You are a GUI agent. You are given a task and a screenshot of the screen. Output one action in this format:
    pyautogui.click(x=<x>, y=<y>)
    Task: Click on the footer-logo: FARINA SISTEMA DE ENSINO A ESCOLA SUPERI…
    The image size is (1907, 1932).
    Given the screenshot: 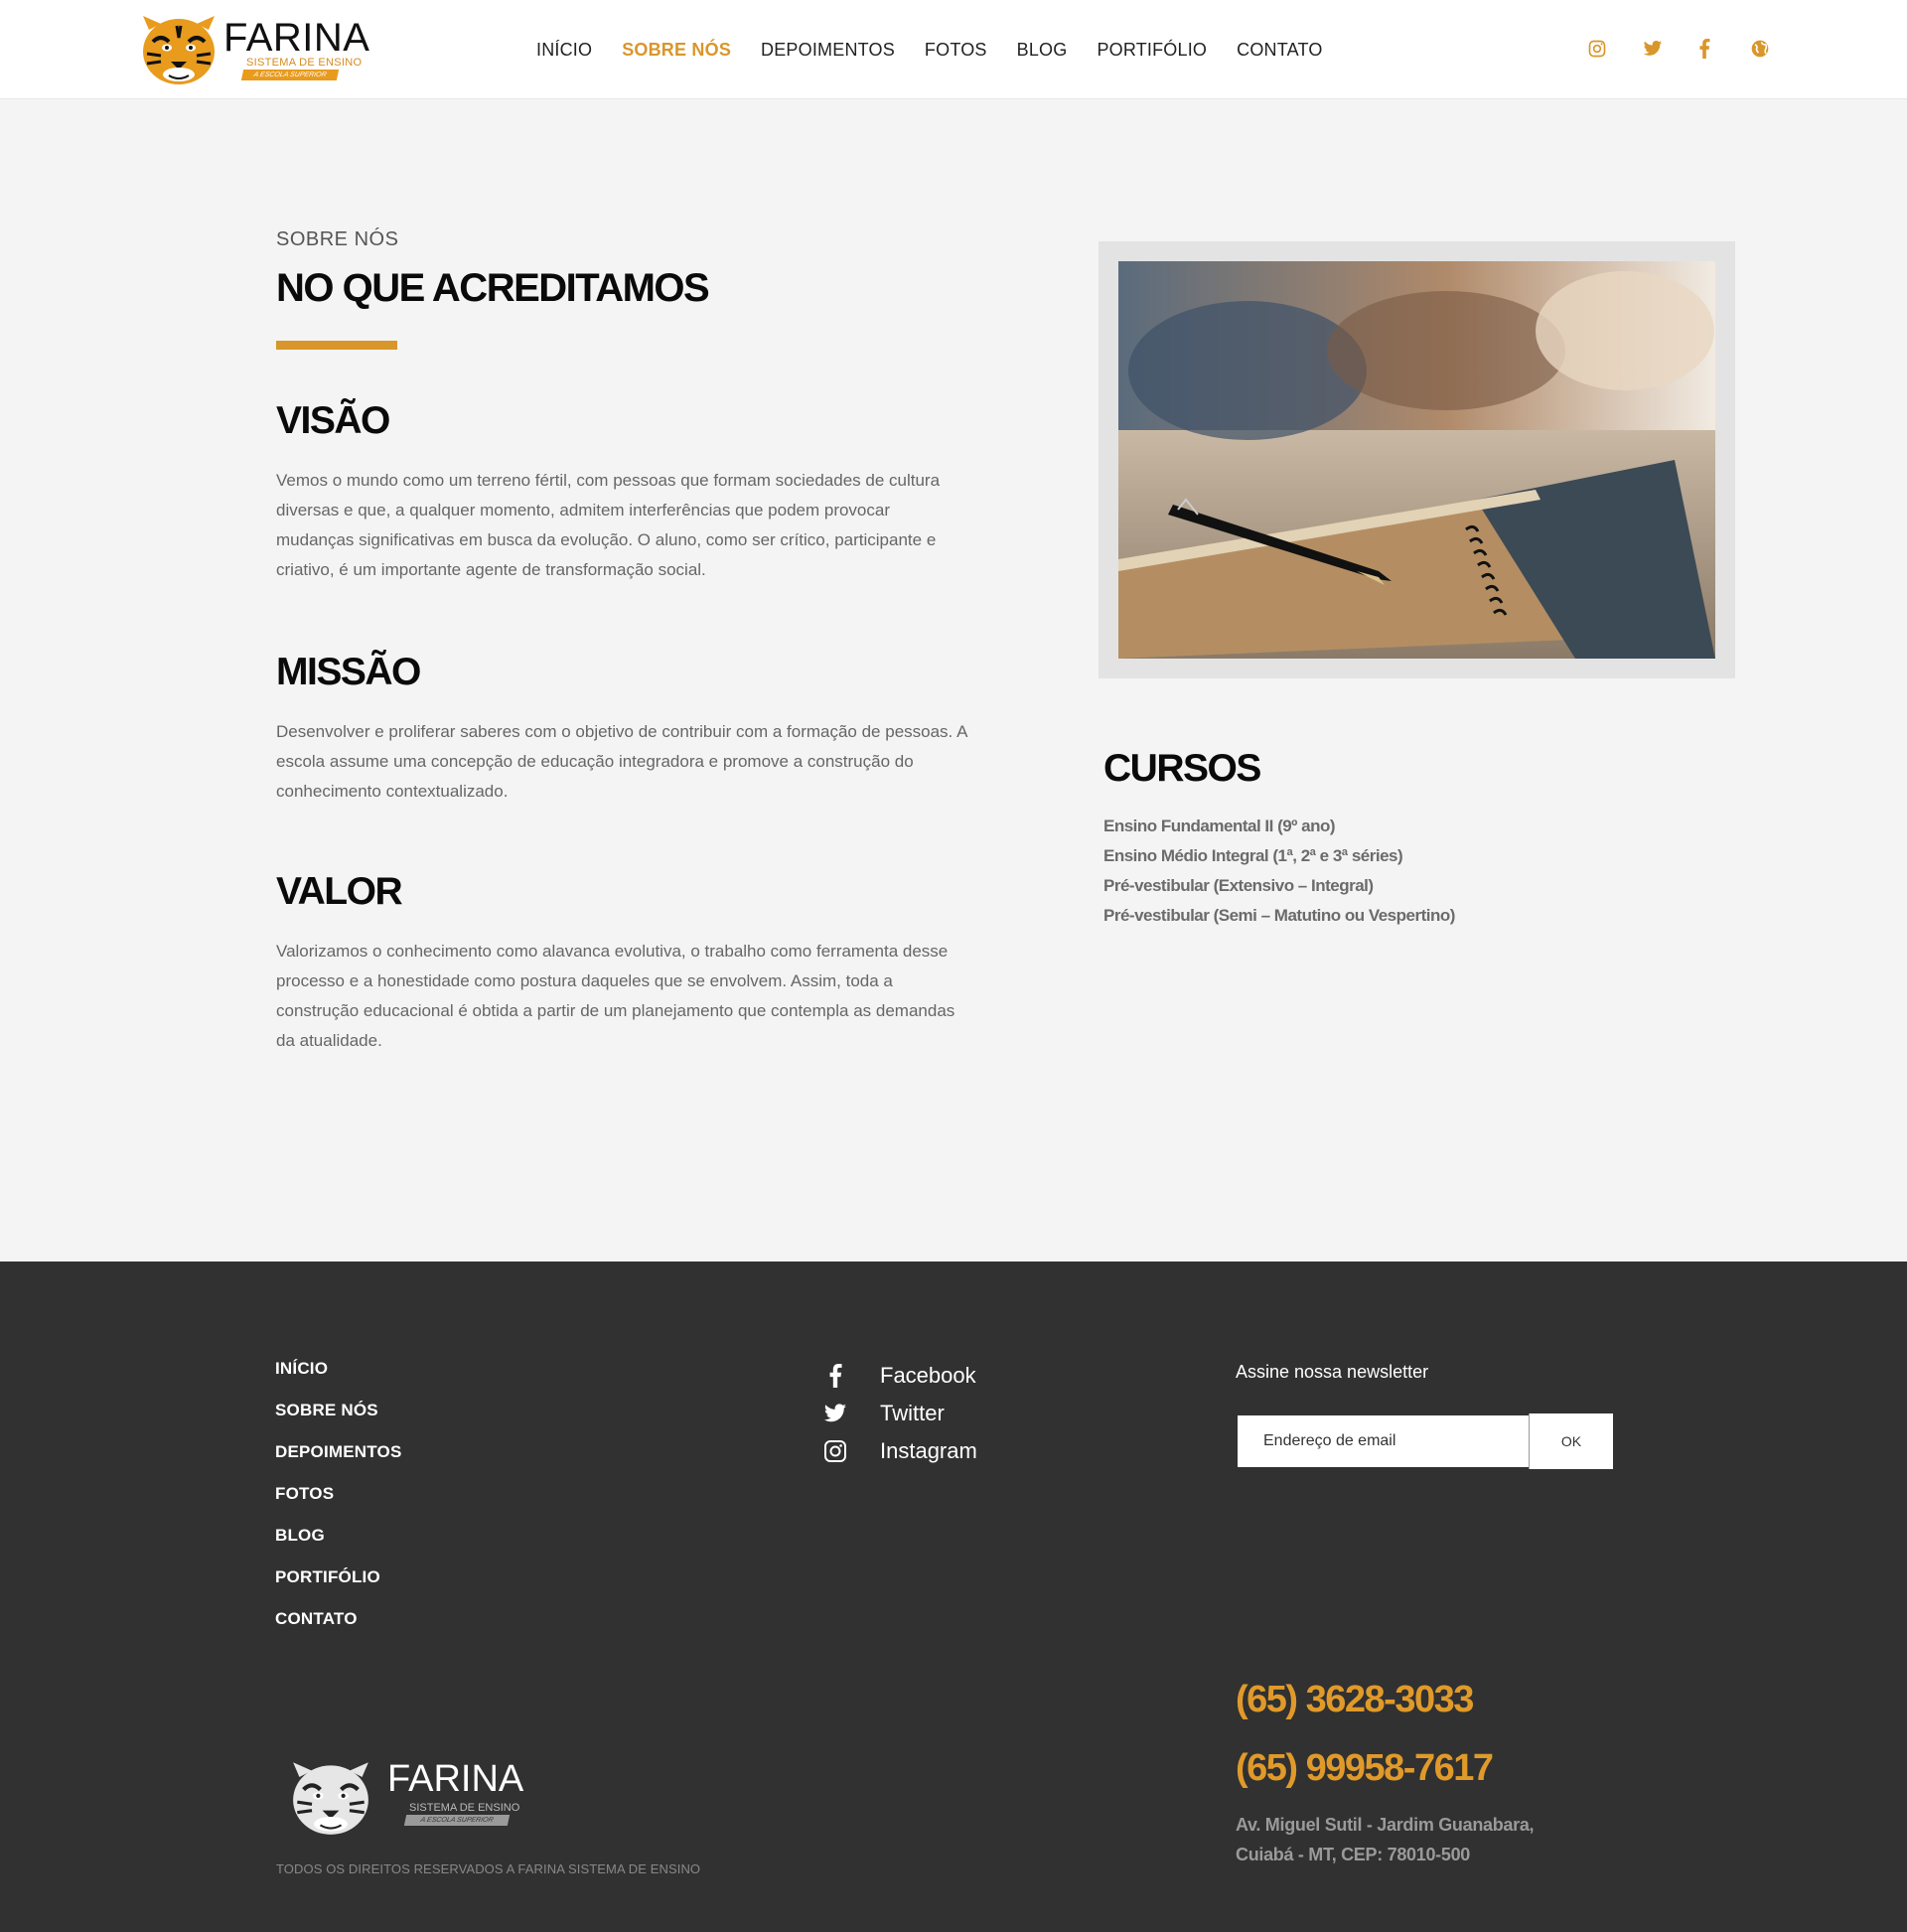 What is the action you would take?
    pyautogui.click(x=417, y=1798)
    